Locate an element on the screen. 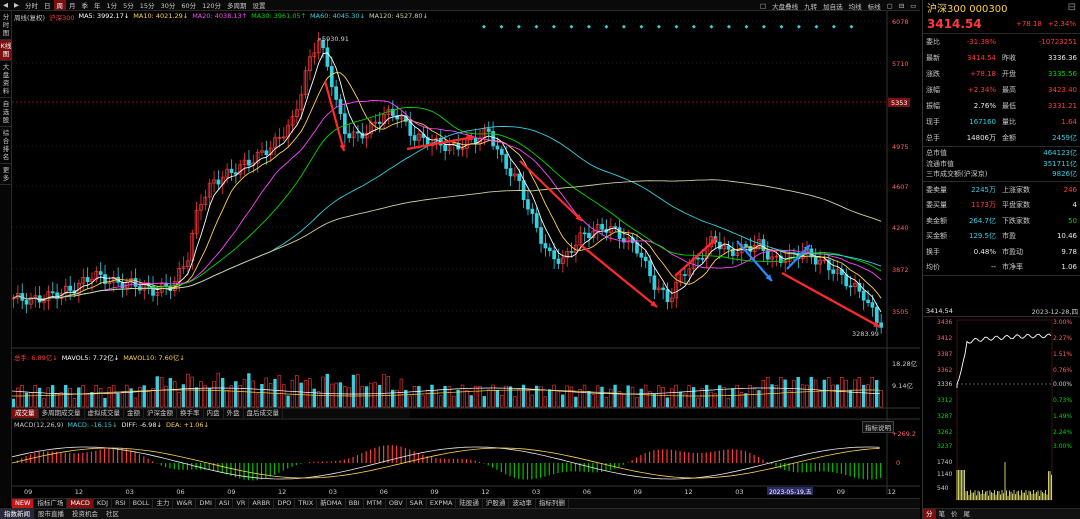 This screenshot has width=1080, height=519. period-tab: 多周期 is located at coordinates (237, 5).